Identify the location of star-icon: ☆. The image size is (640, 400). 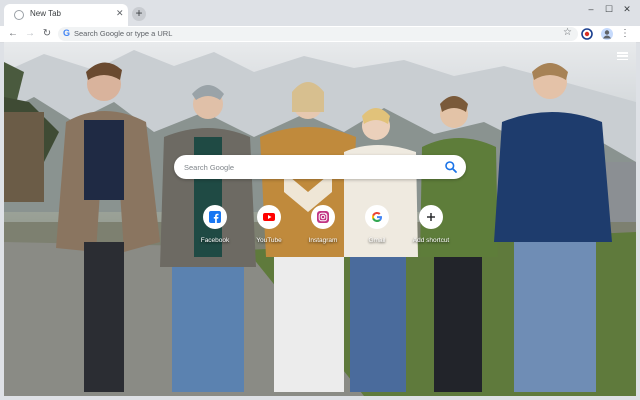
(567, 32).